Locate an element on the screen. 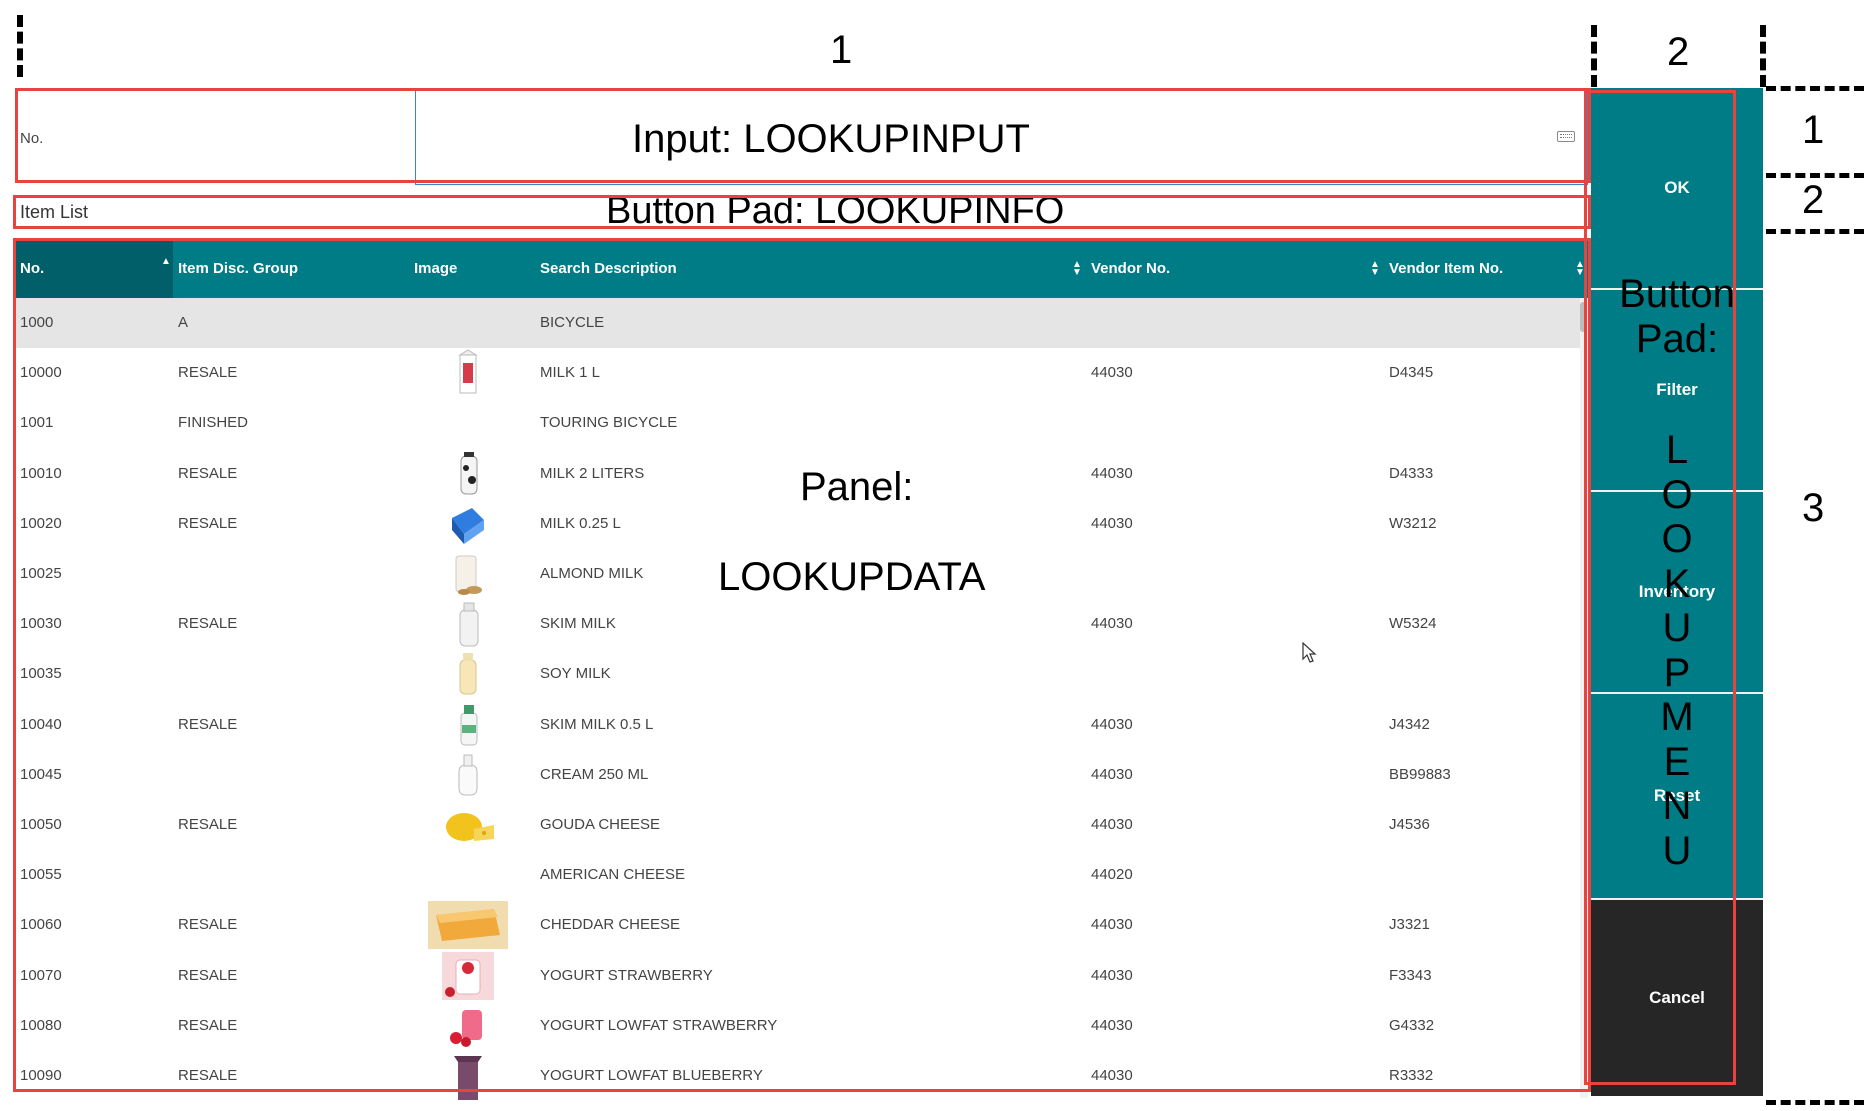 This screenshot has width=1874, height=1111. annotation-box-input is located at coordinates (803, 135).